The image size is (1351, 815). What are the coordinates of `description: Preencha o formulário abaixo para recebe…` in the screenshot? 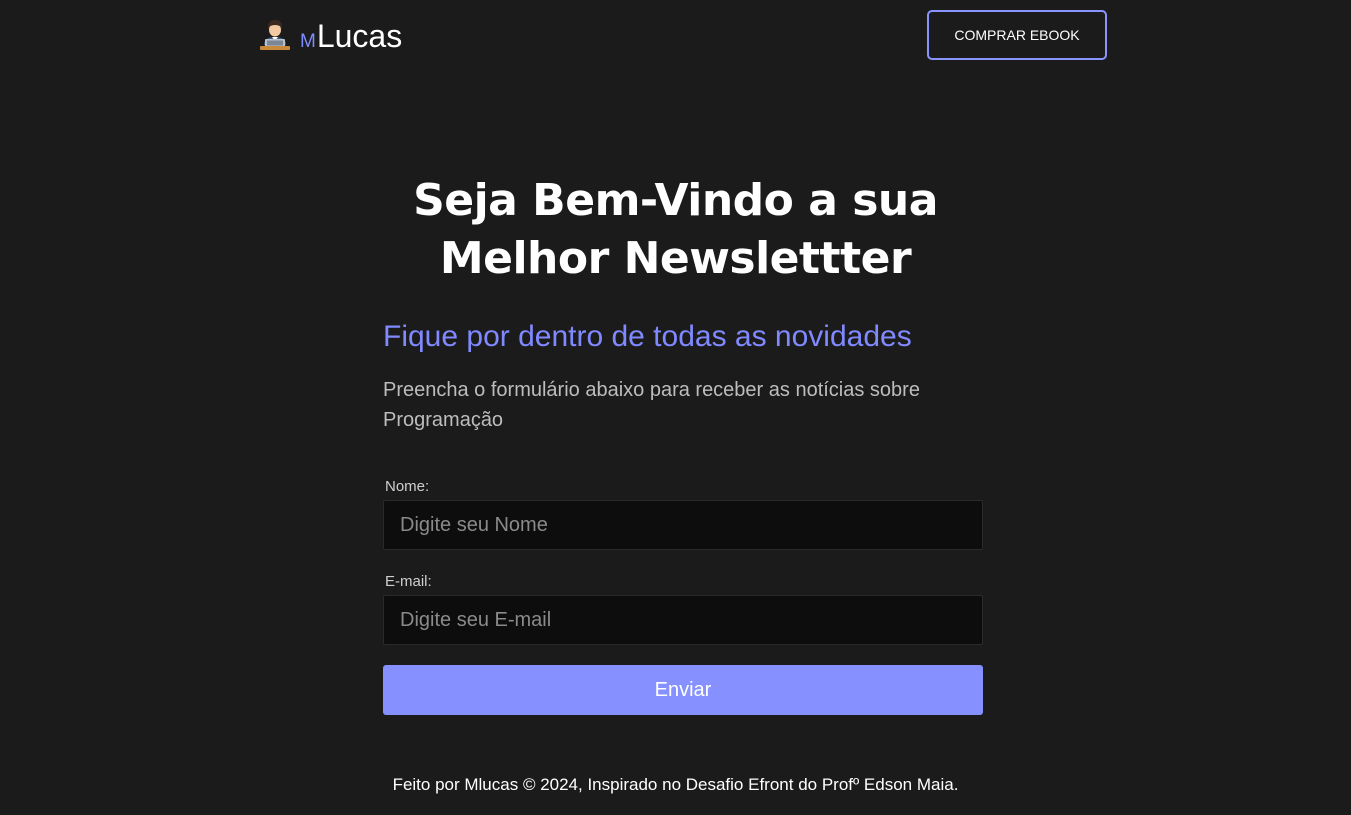 It's located at (651, 405).